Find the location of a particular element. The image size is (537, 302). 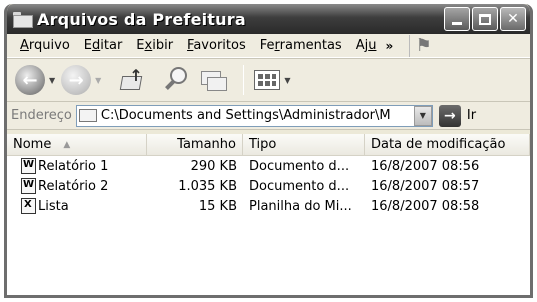

menu-exibir: Exibir is located at coordinates (154, 45).